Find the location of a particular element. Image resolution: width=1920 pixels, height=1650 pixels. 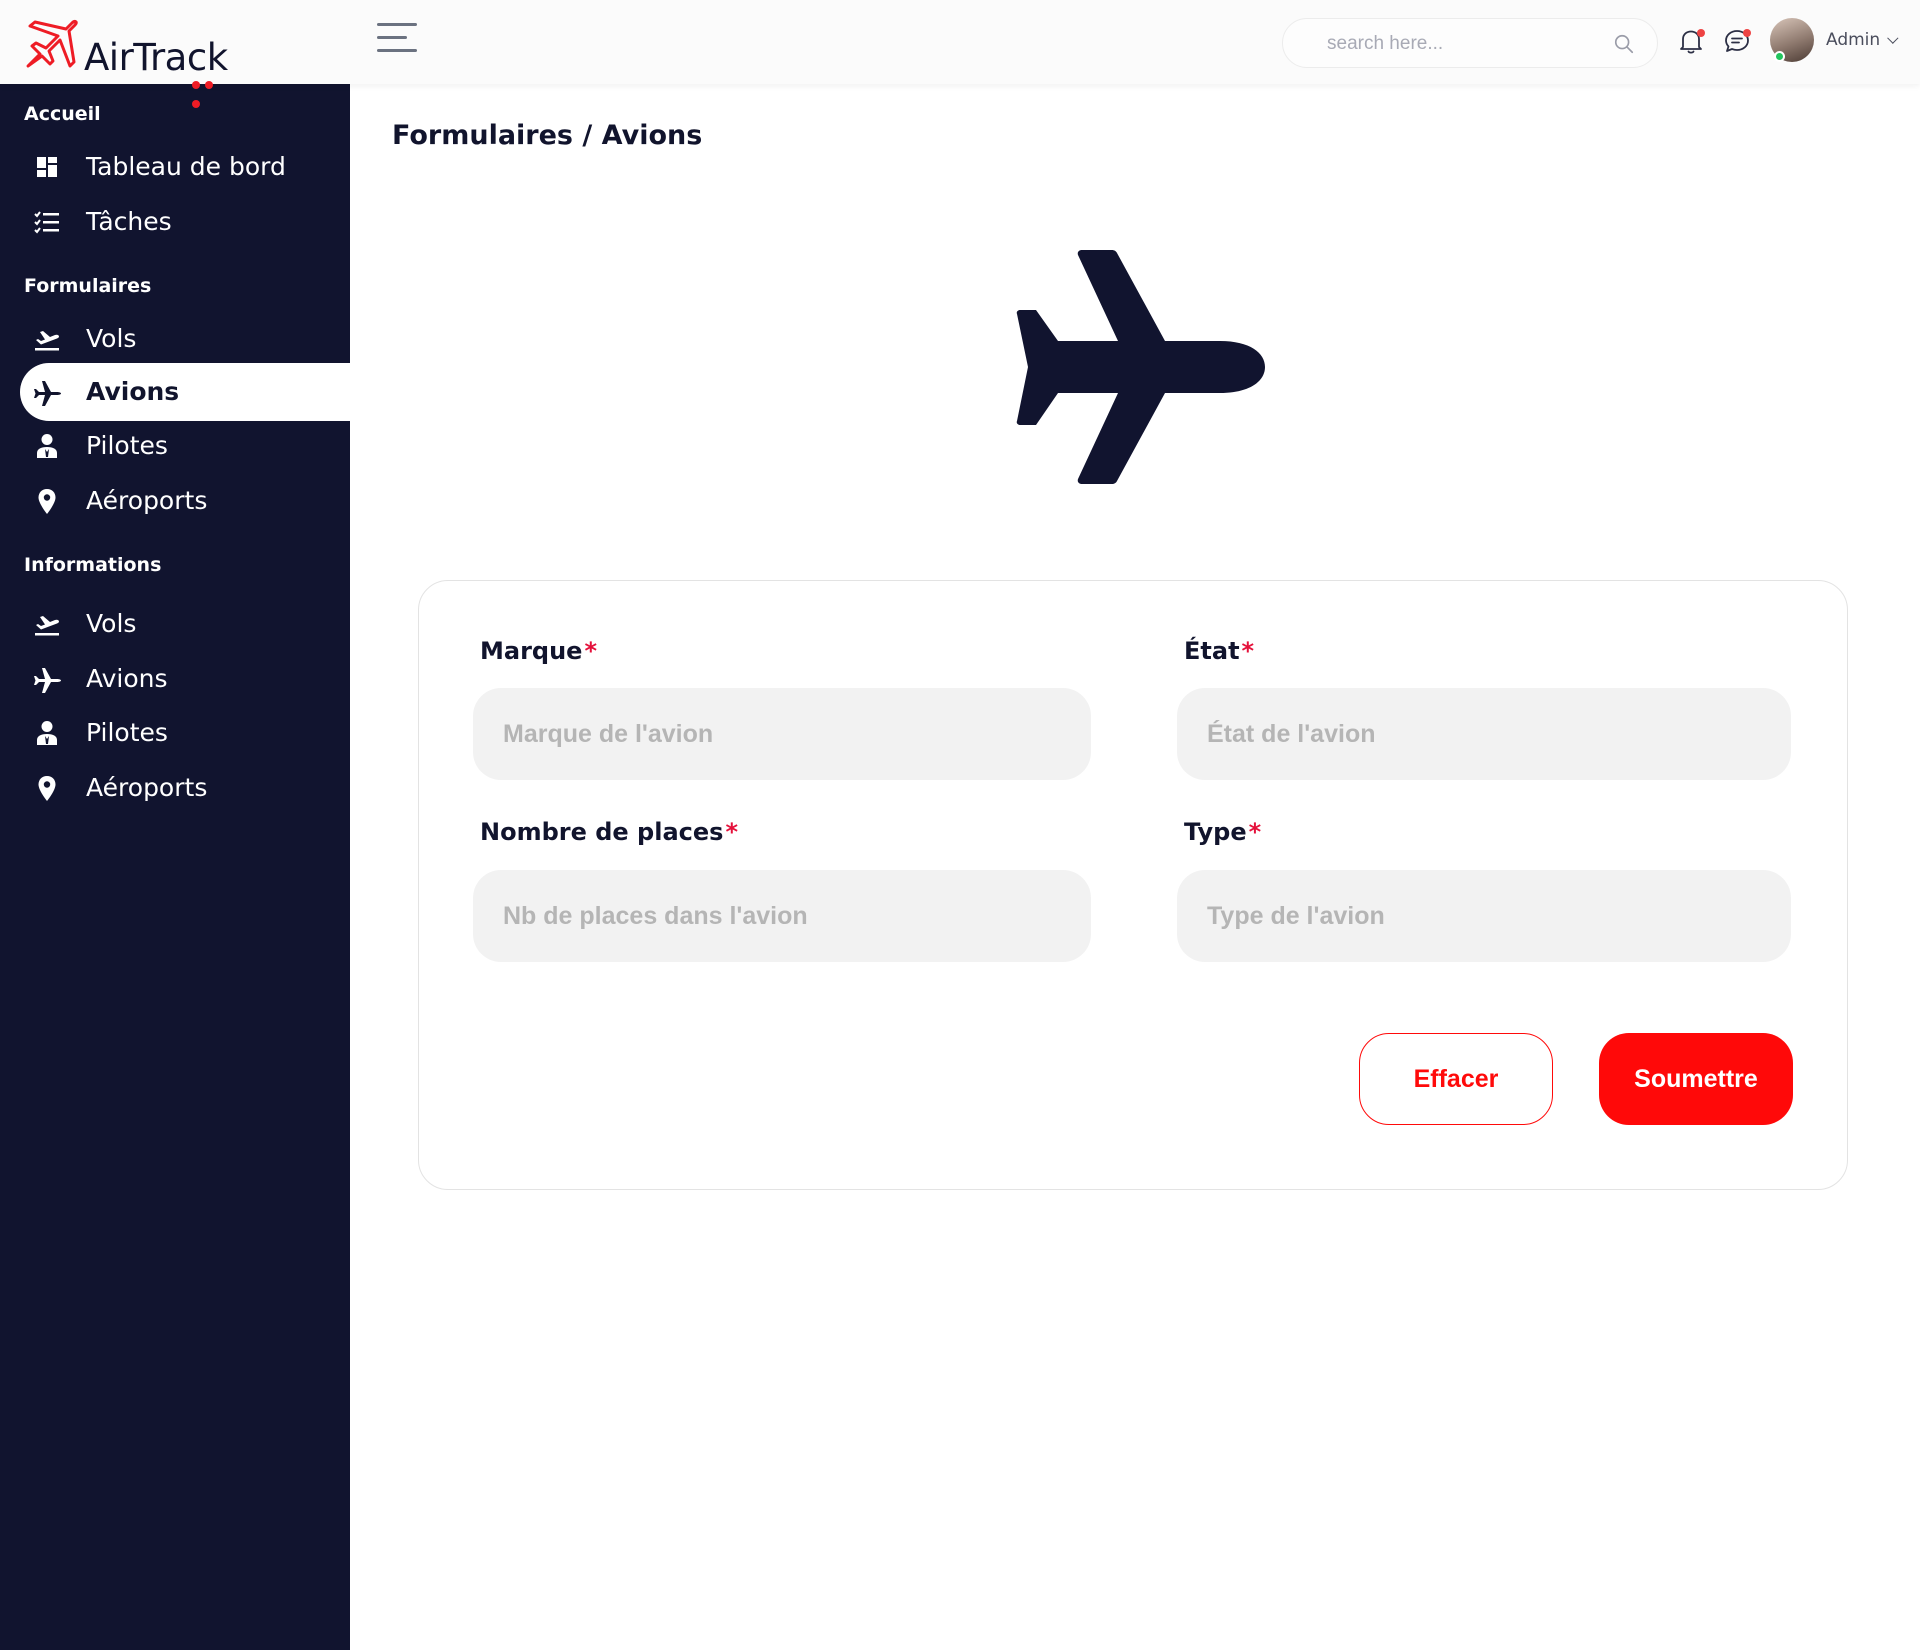

menu-icon is located at coordinates (397, 39).